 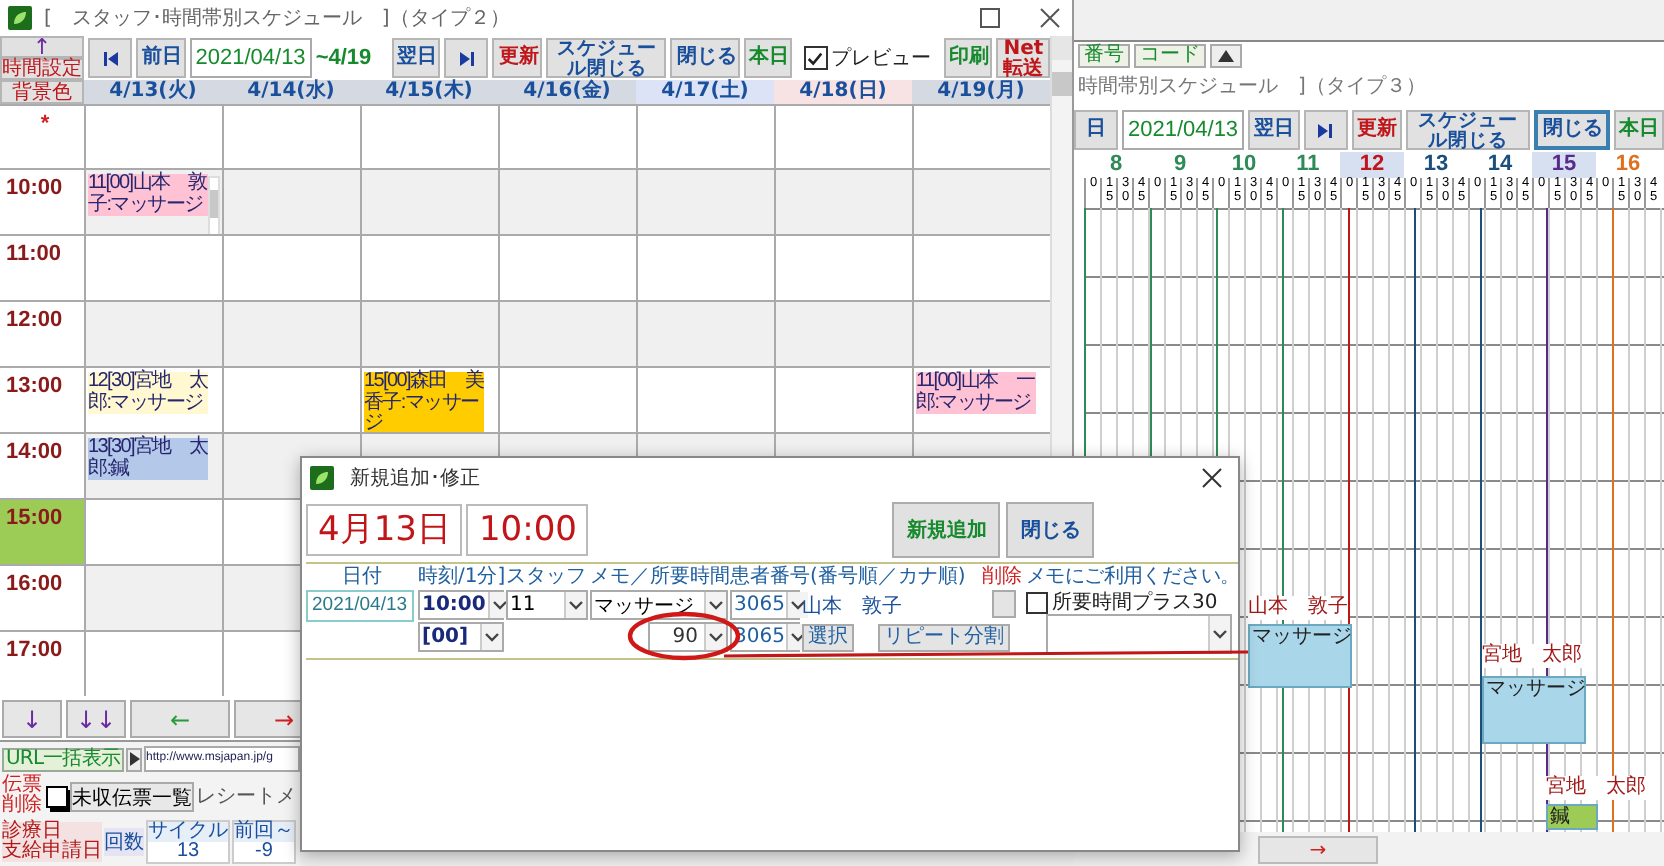 What do you see at coordinates (1226, 55) in the screenshot?
I see `scroll-up-button` at bounding box center [1226, 55].